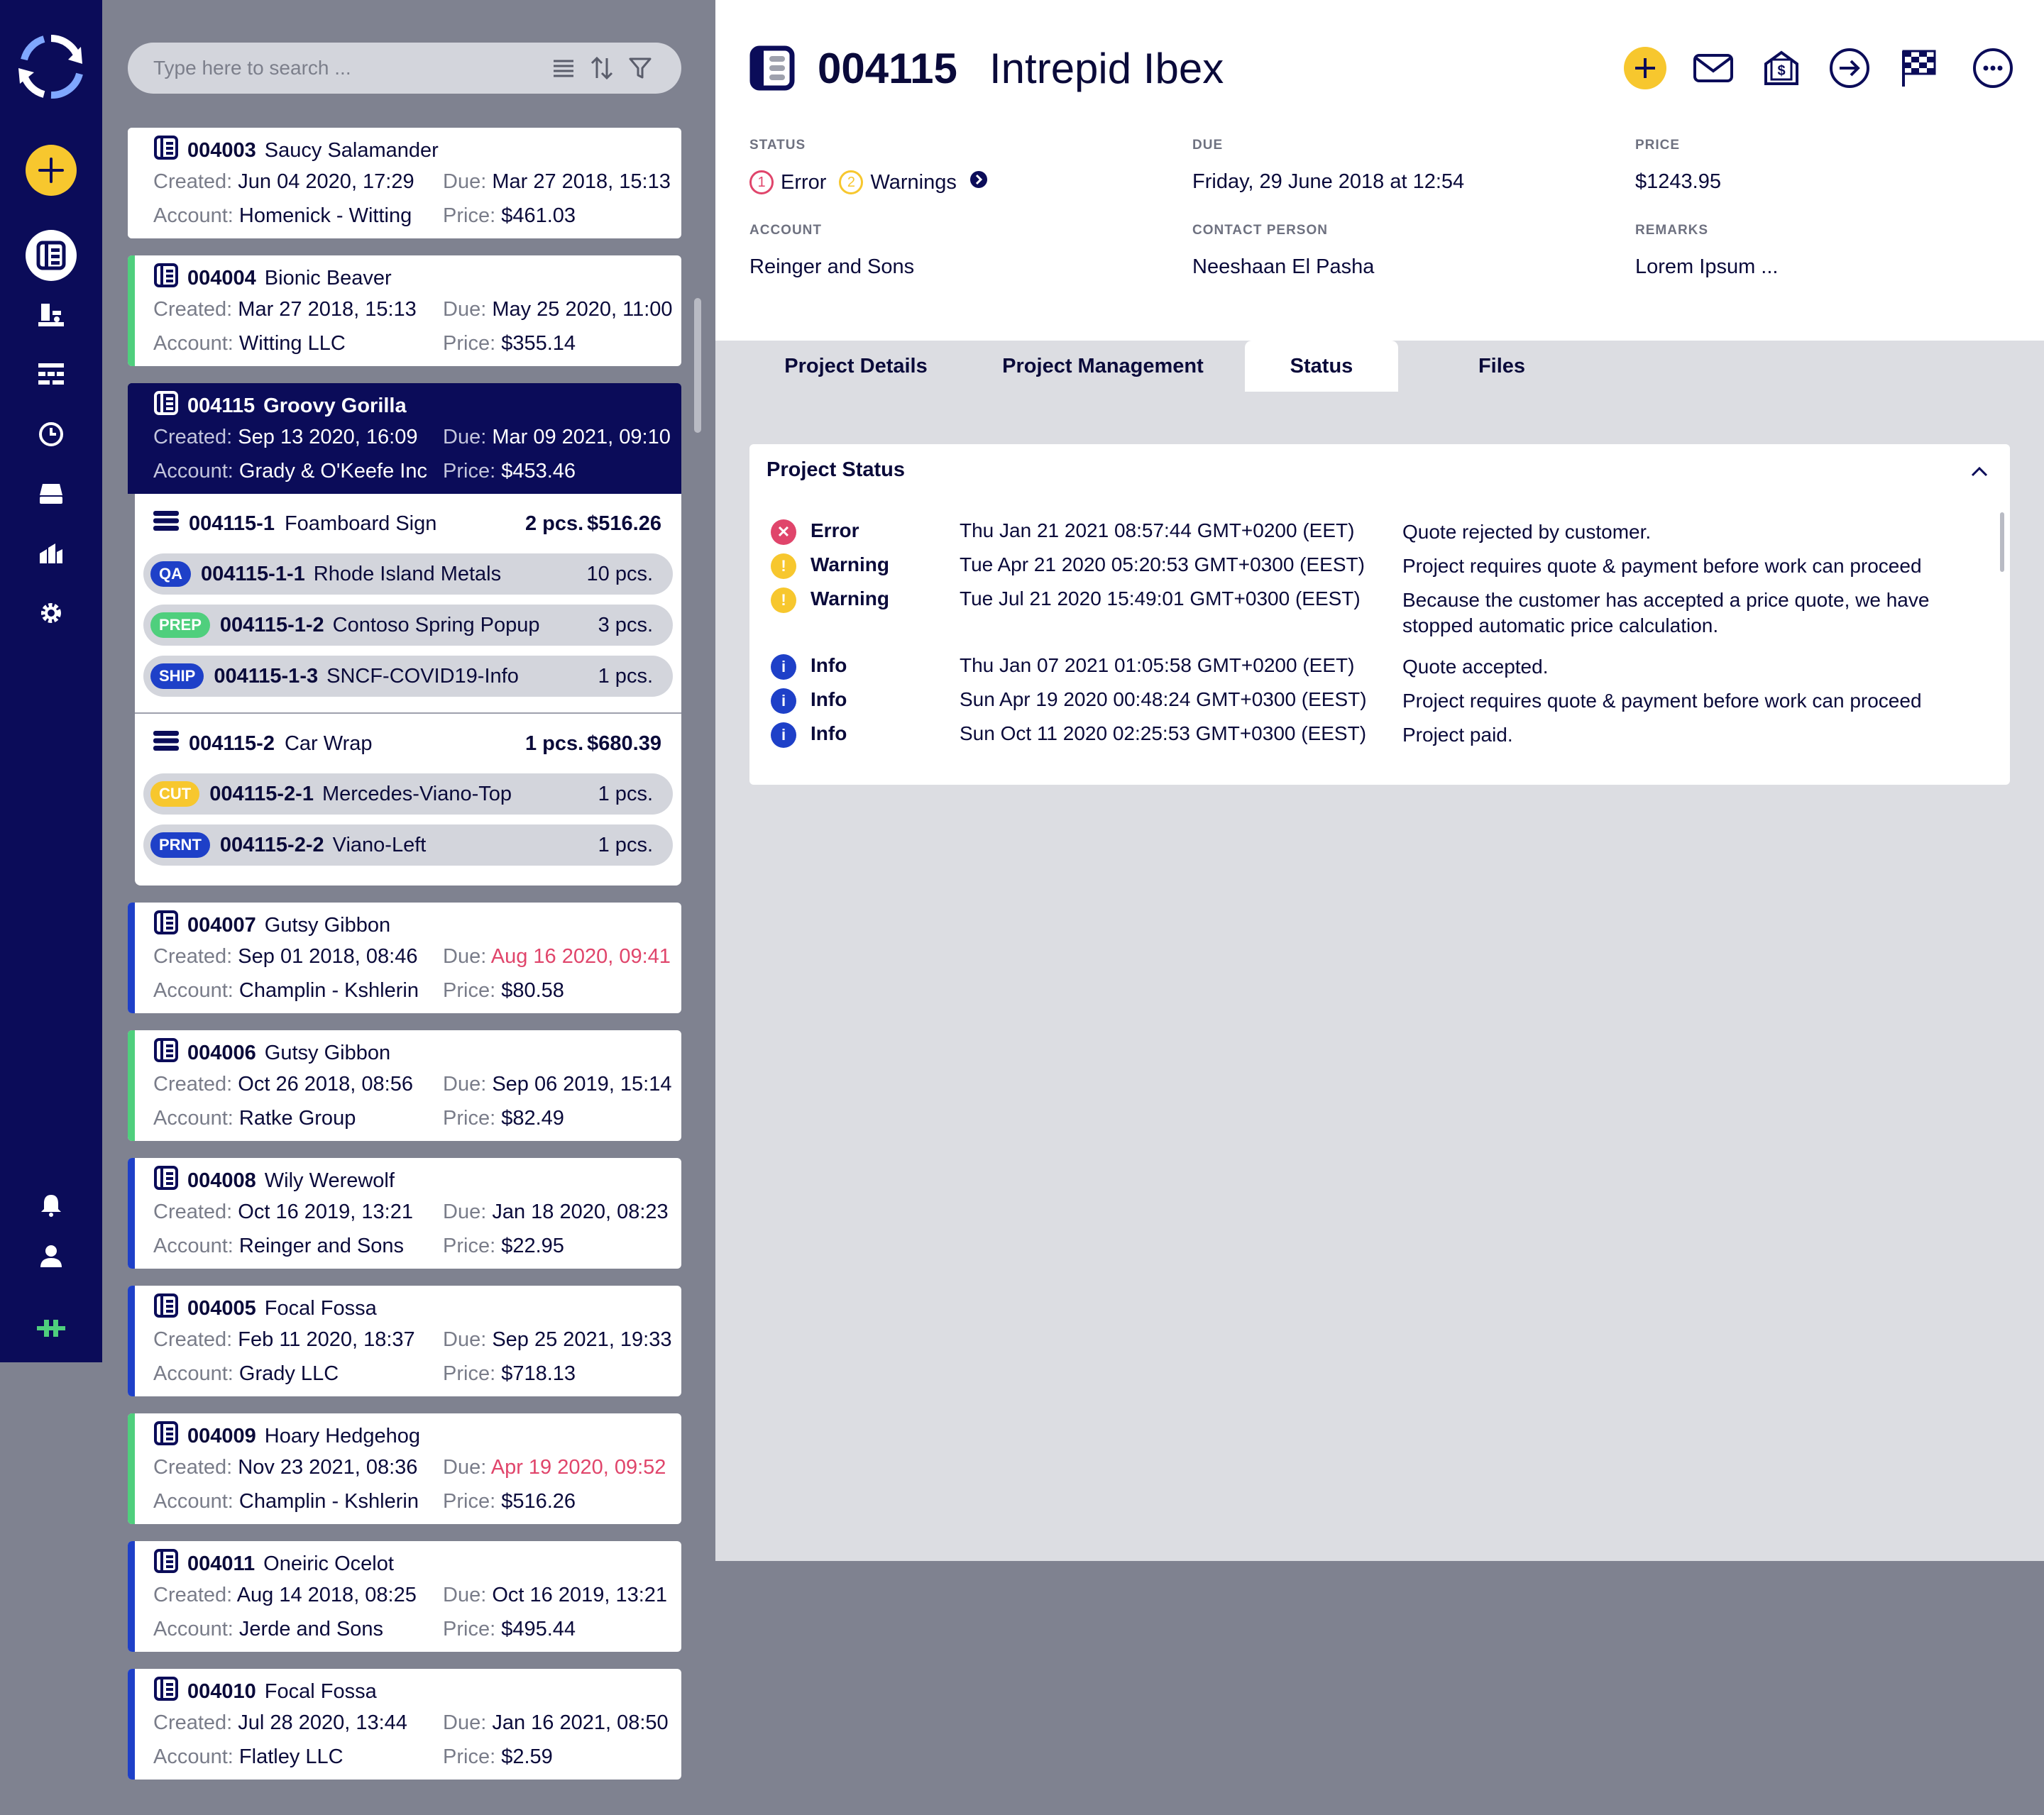 Image resolution: width=2044 pixels, height=1815 pixels. What do you see at coordinates (978, 182) in the screenshot?
I see `status-expand-icon` at bounding box center [978, 182].